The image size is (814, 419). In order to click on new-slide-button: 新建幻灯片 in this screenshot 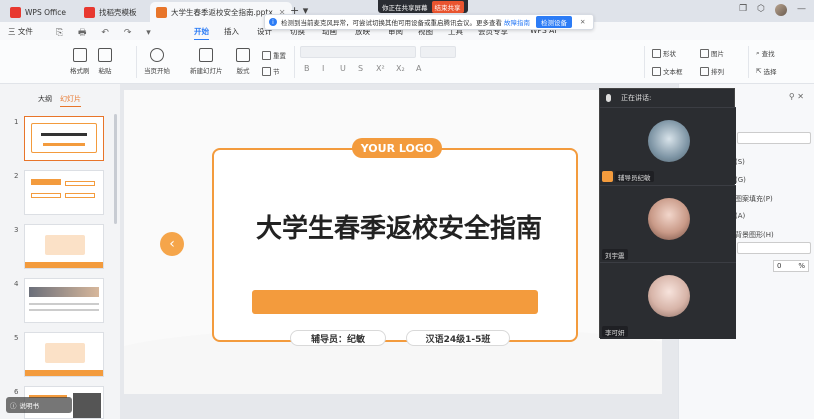, I will do `click(206, 61)`.